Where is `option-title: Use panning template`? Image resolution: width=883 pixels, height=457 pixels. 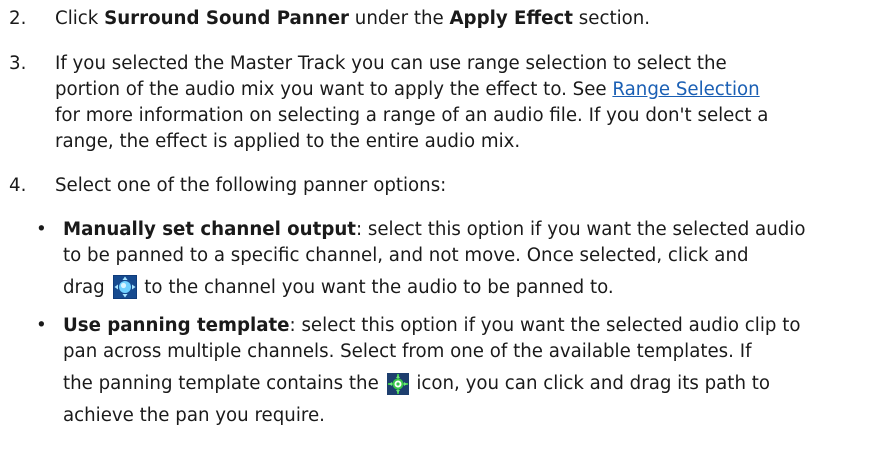 option-title: Use panning template is located at coordinates (176, 325).